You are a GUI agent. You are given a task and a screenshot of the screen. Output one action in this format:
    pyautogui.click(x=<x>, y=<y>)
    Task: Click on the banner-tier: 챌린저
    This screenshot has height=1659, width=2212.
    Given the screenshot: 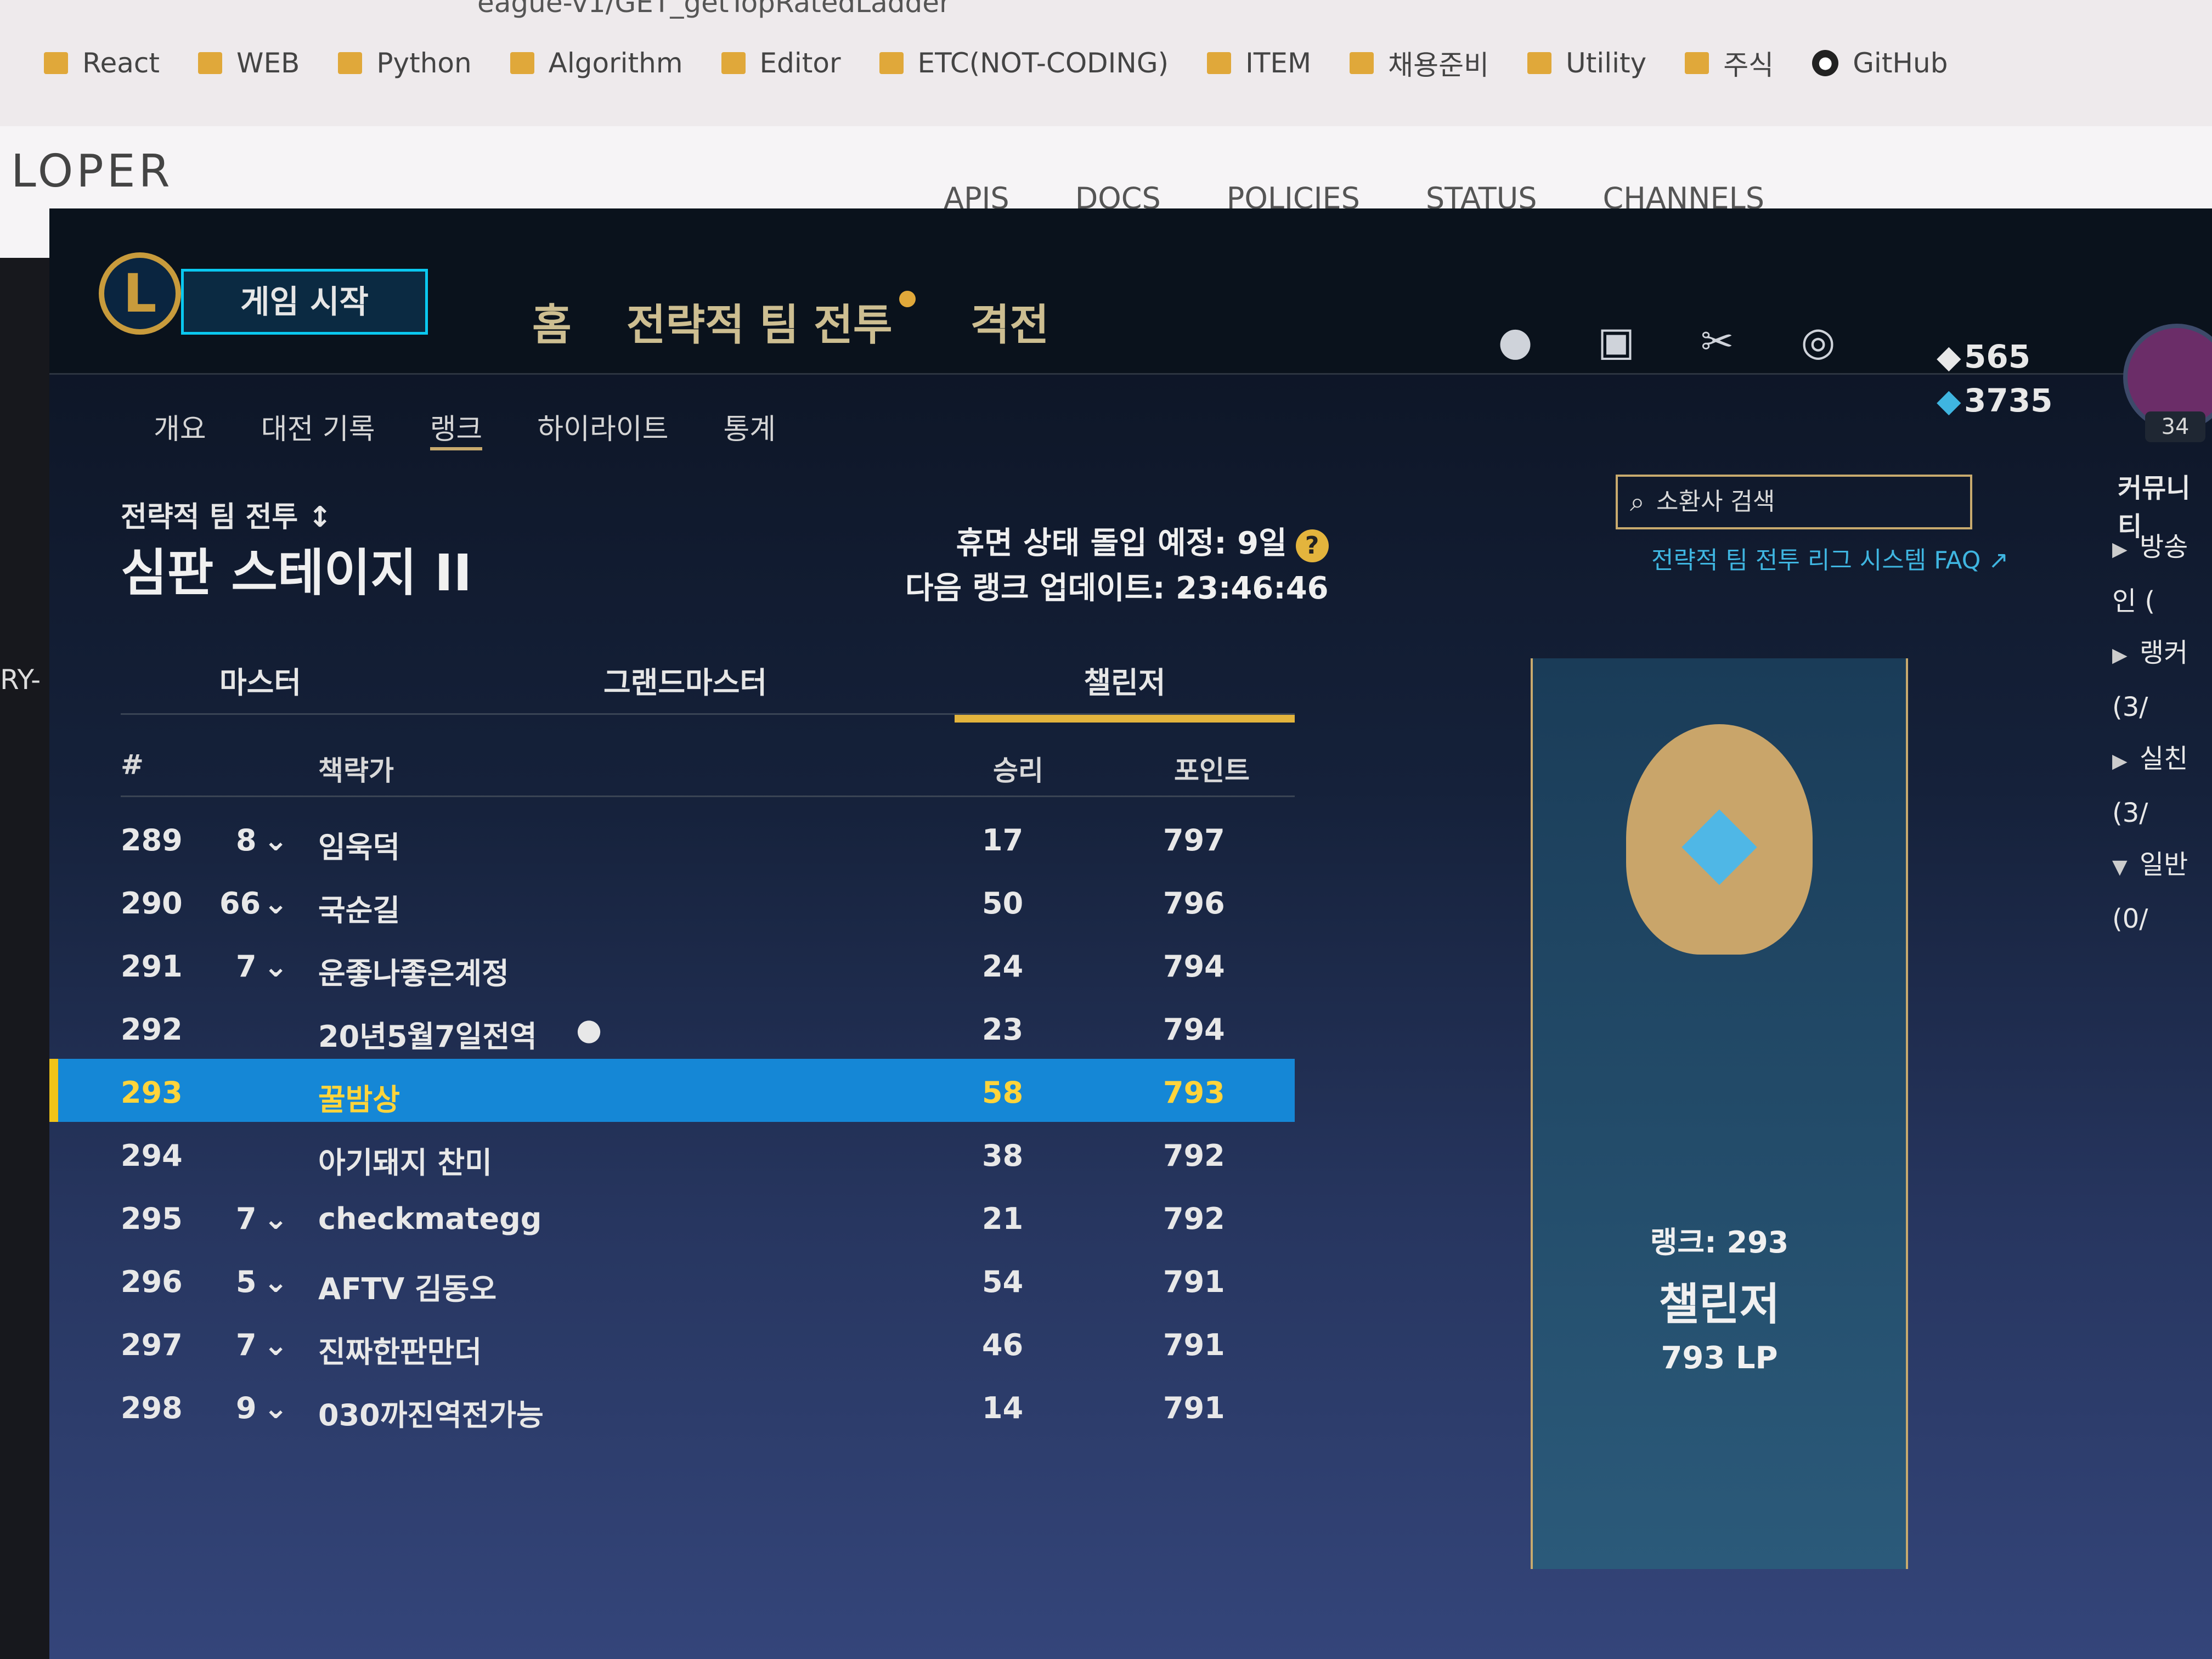 What is the action you would take?
    pyautogui.click(x=1719, y=1304)
    